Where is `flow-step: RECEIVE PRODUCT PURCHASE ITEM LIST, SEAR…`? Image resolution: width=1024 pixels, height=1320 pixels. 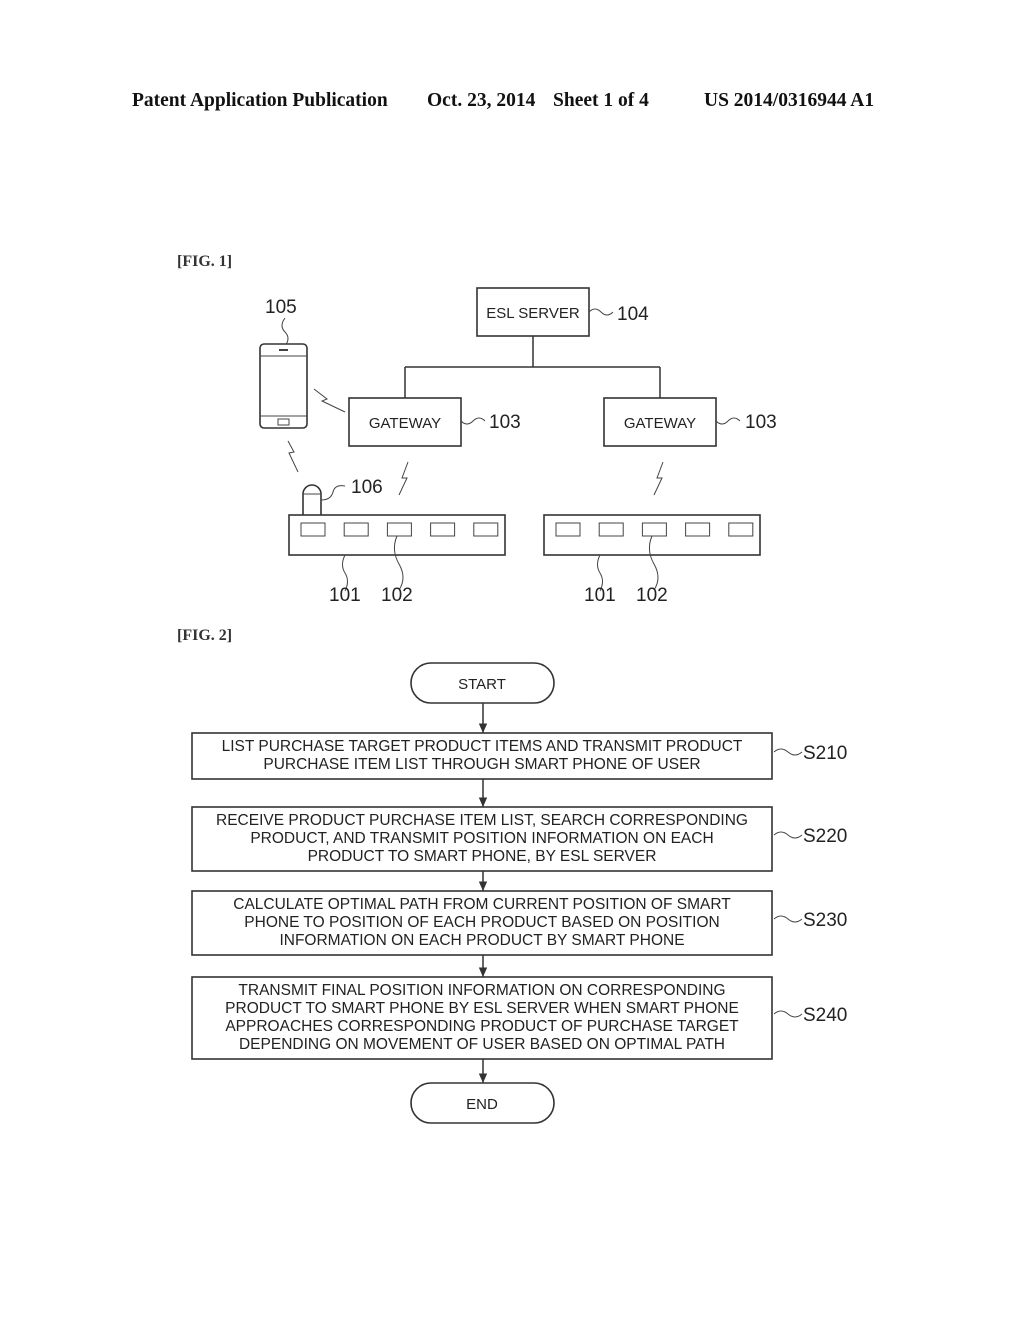 flow-step: RECEIVE PRODUCT PURCHASE ITEM LIST, SEAR… is located at coordinates (519, 825).